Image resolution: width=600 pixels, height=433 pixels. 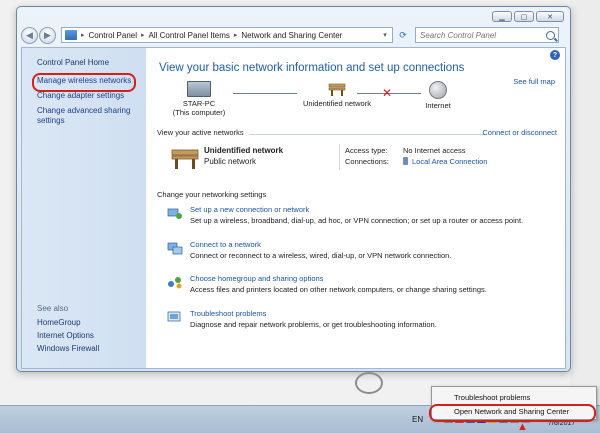 I want to click on computer-sub: (This computer), so click(x=199, y=112).